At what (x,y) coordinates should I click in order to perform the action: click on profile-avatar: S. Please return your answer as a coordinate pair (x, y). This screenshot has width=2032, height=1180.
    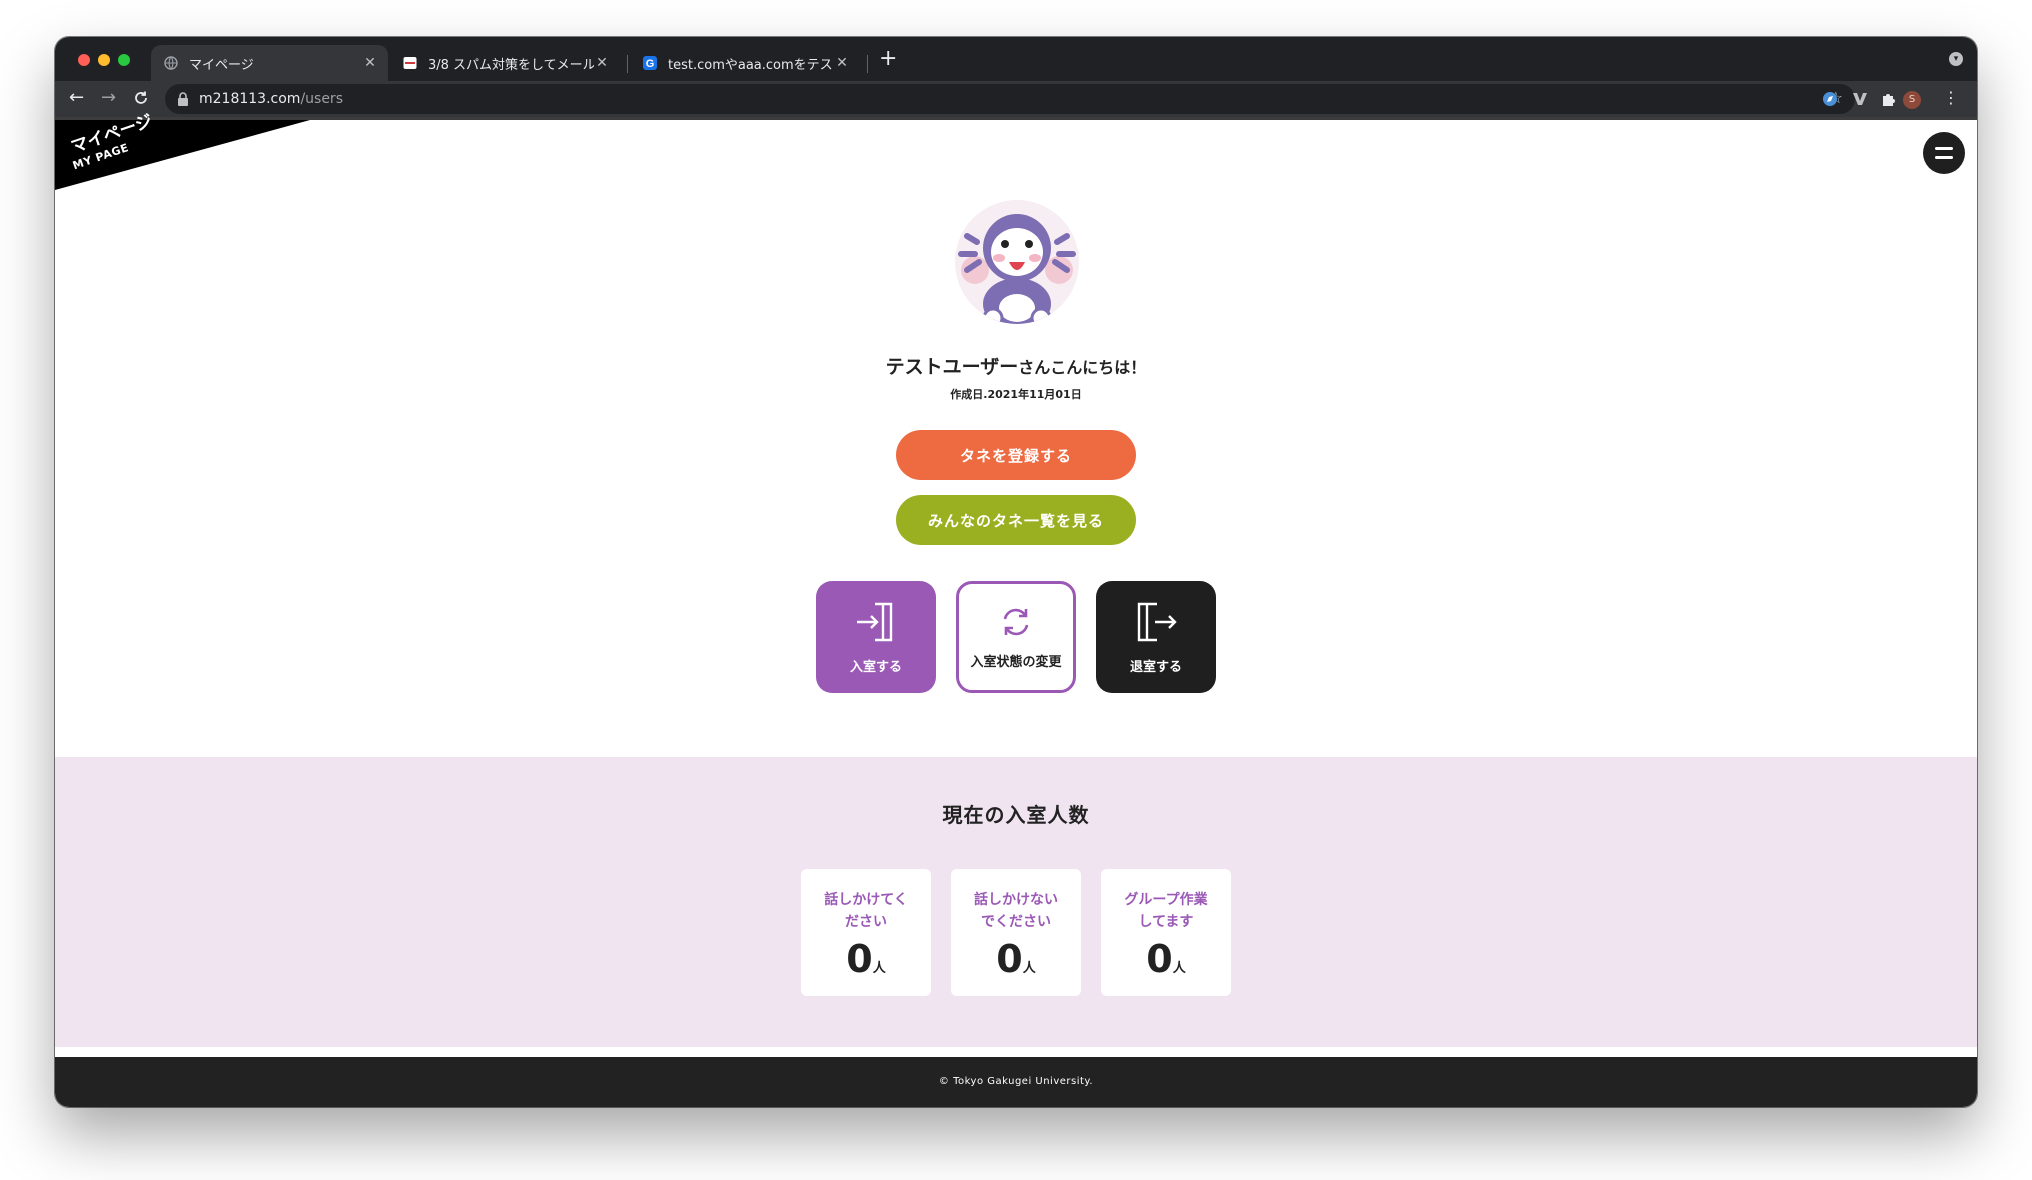
    Looking at the image, I should click on (1912, 100).